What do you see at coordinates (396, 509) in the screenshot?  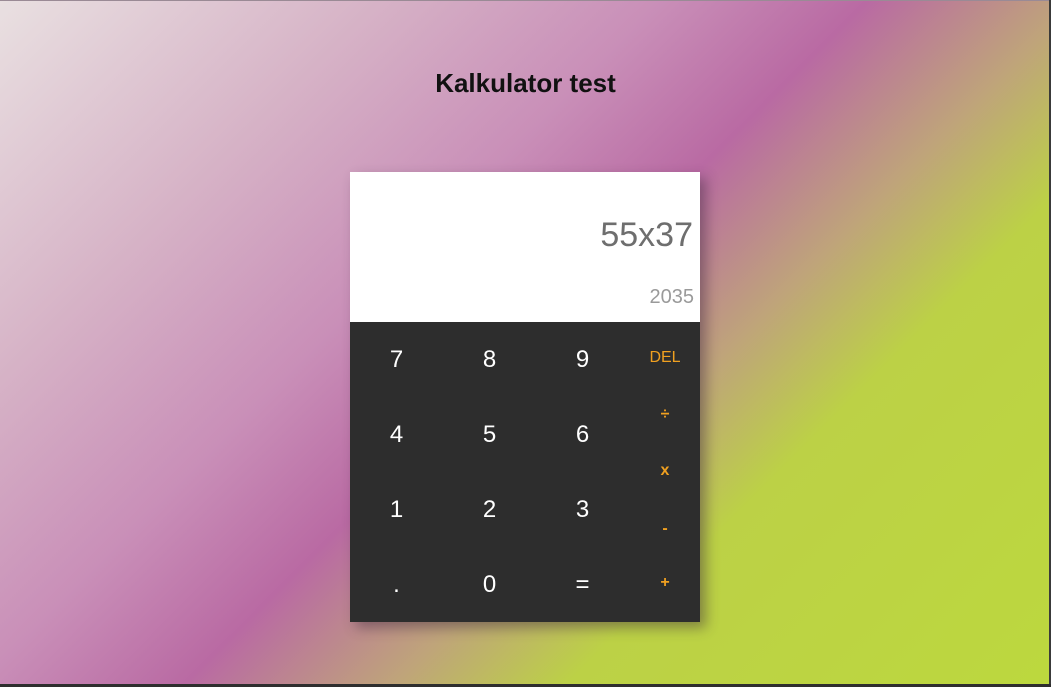 I see `key-1: 1` at bounding box center [396, 509].